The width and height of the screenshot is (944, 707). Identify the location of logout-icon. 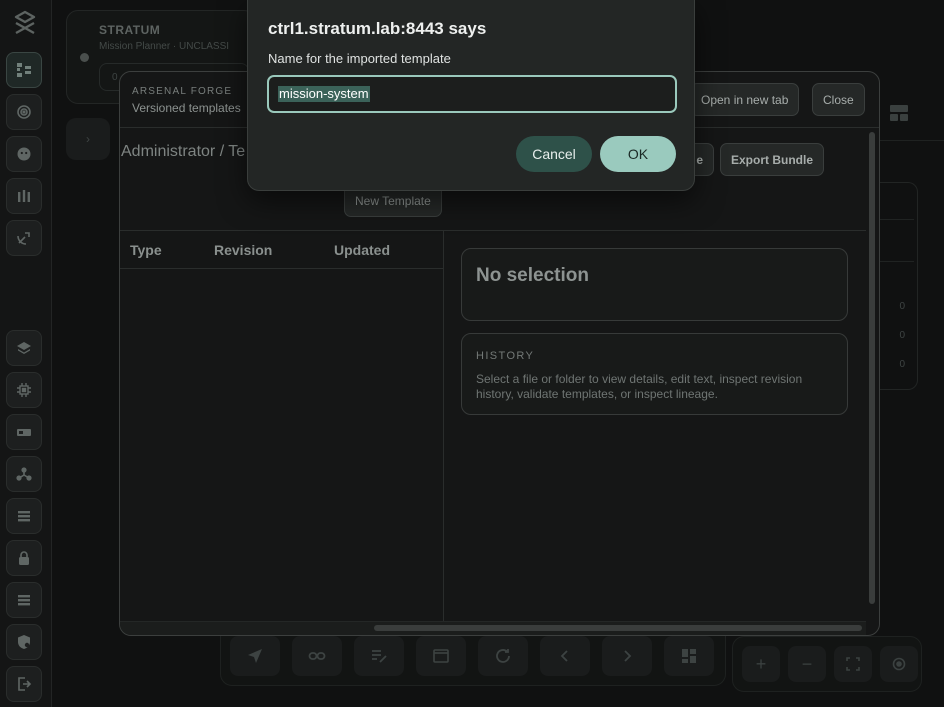
(24, 684).